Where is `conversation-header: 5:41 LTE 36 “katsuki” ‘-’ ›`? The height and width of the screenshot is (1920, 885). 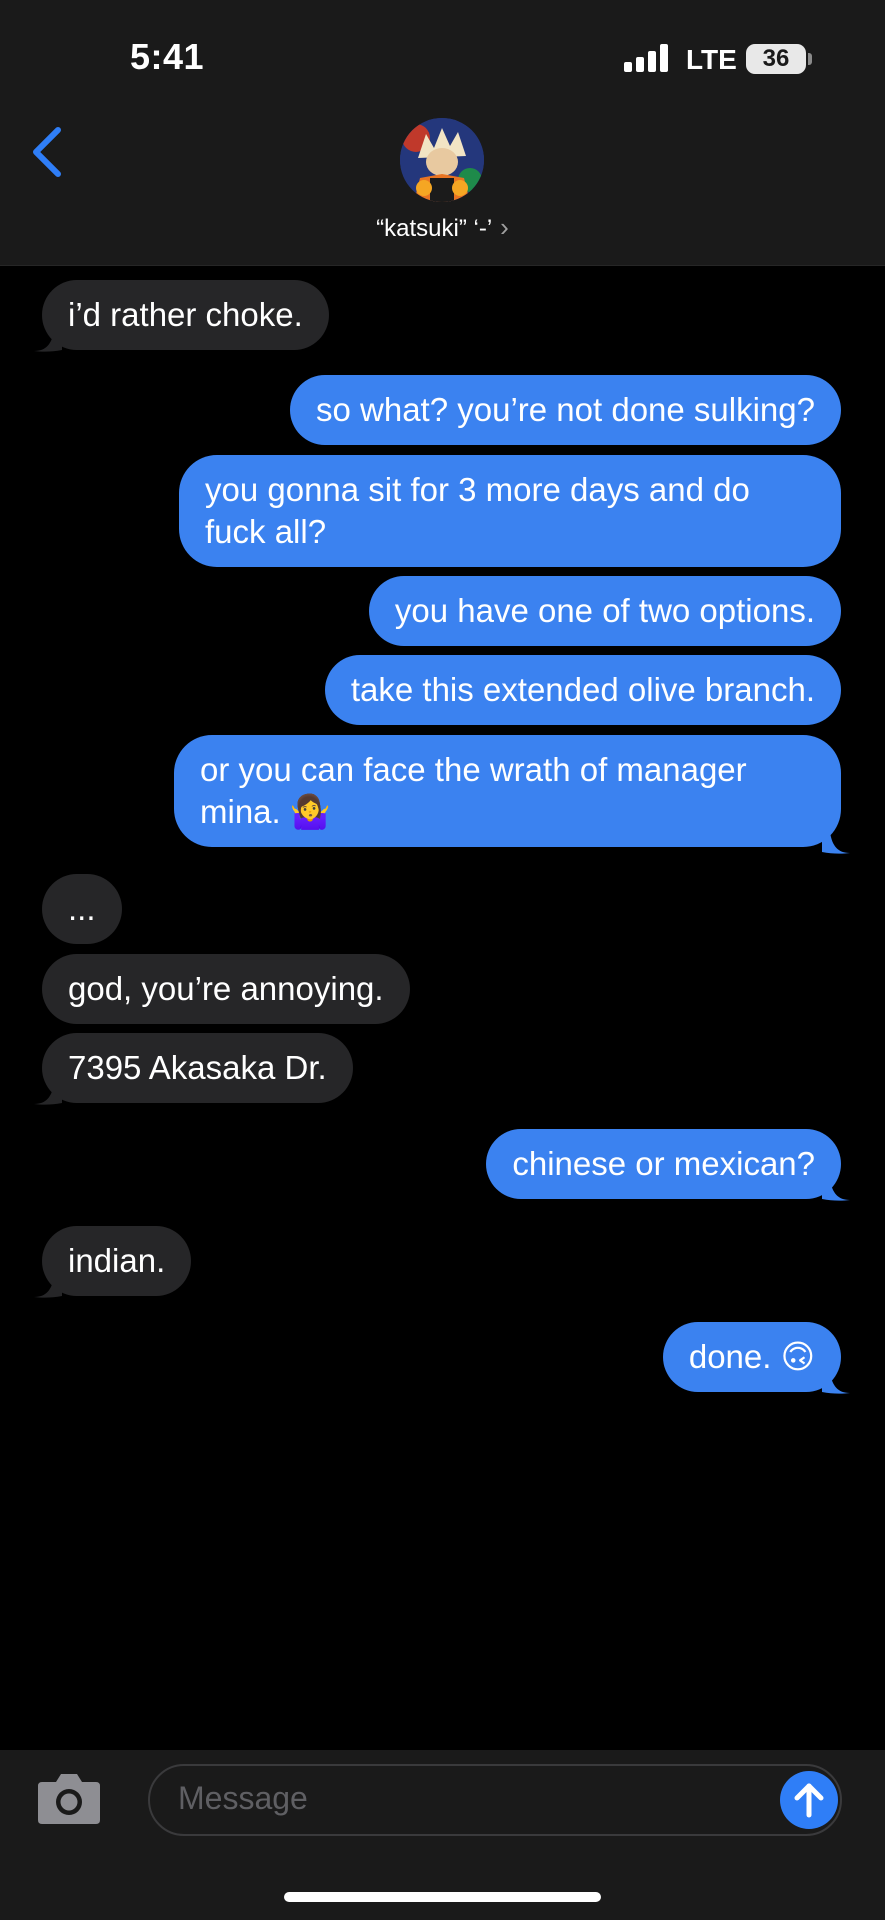
conversation-header: 5:41 LTE 36 “katsuki” ‘-’ › is located at coordinates (442, 133).